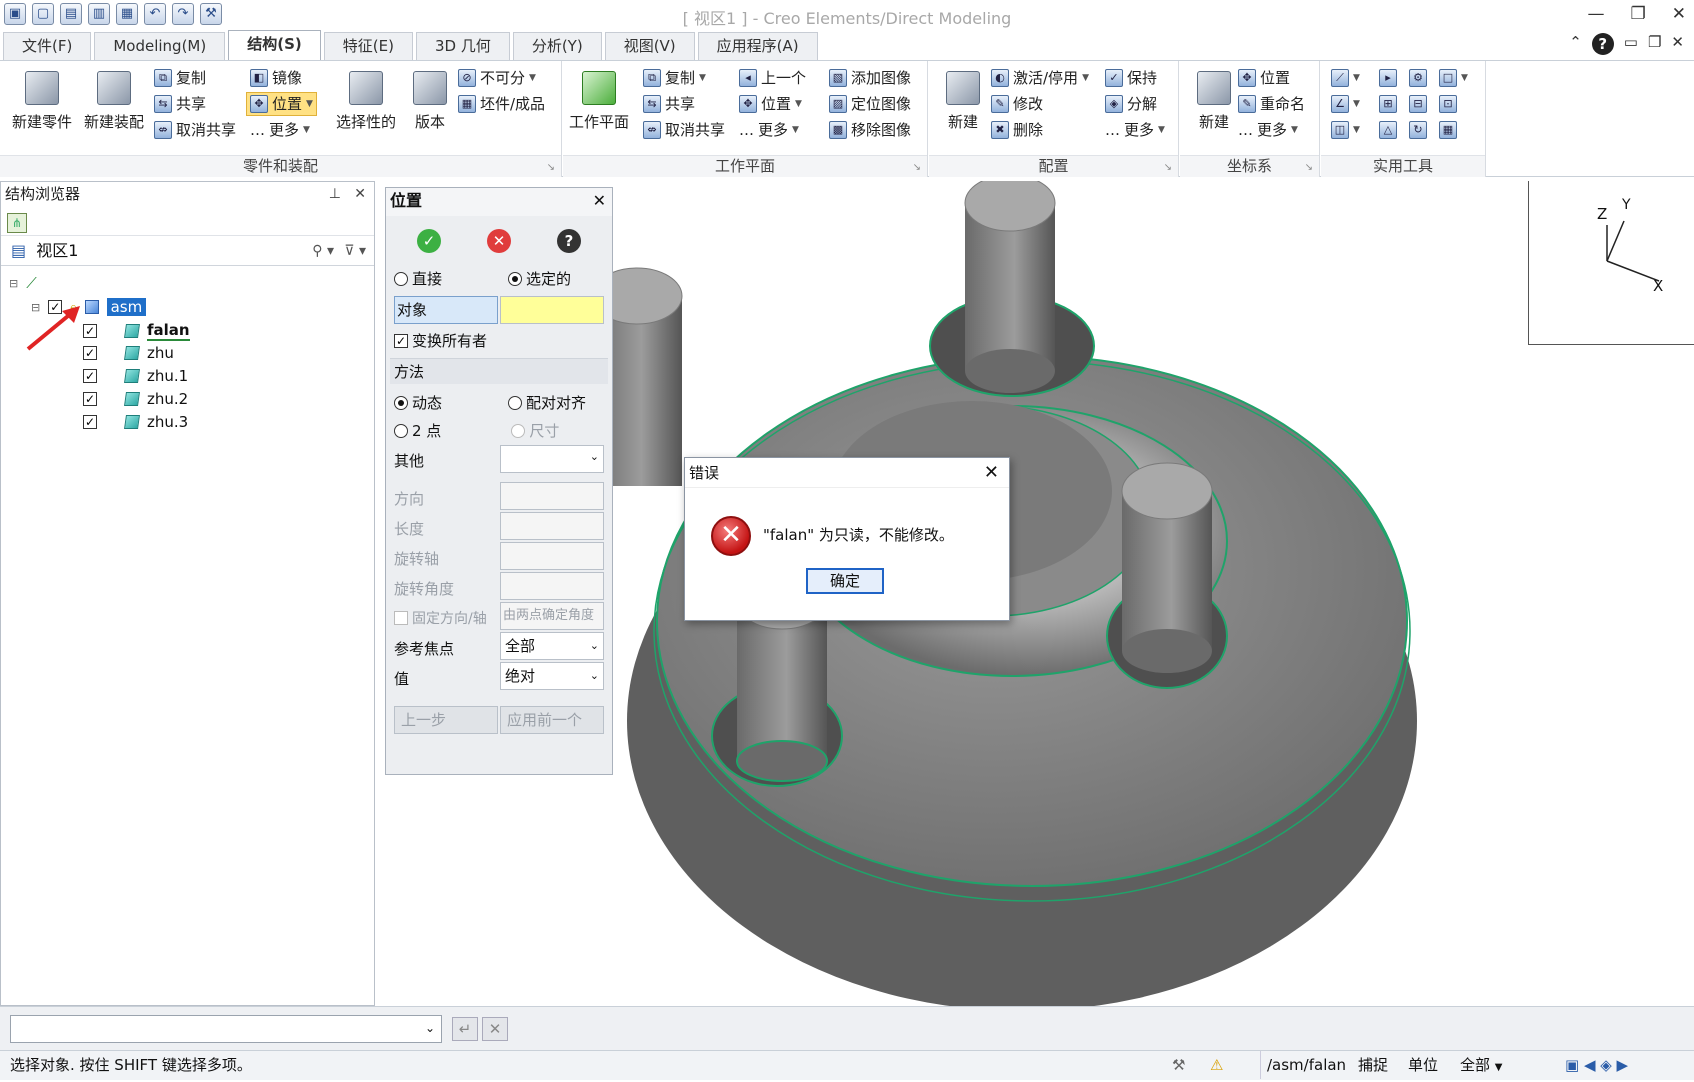  Describe the element at coordinates (180, 78) in the screenshot. I see `copy-button: ⧉ 复制` at that location.